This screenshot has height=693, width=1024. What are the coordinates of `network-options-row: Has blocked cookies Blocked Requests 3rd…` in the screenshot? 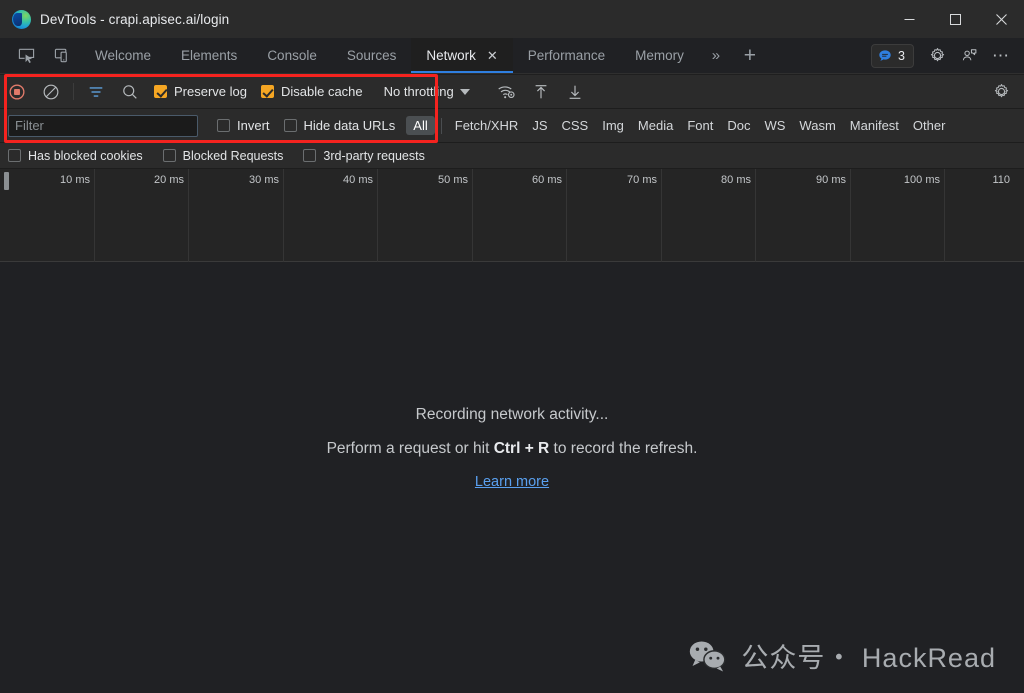 It's located at (512, 156).